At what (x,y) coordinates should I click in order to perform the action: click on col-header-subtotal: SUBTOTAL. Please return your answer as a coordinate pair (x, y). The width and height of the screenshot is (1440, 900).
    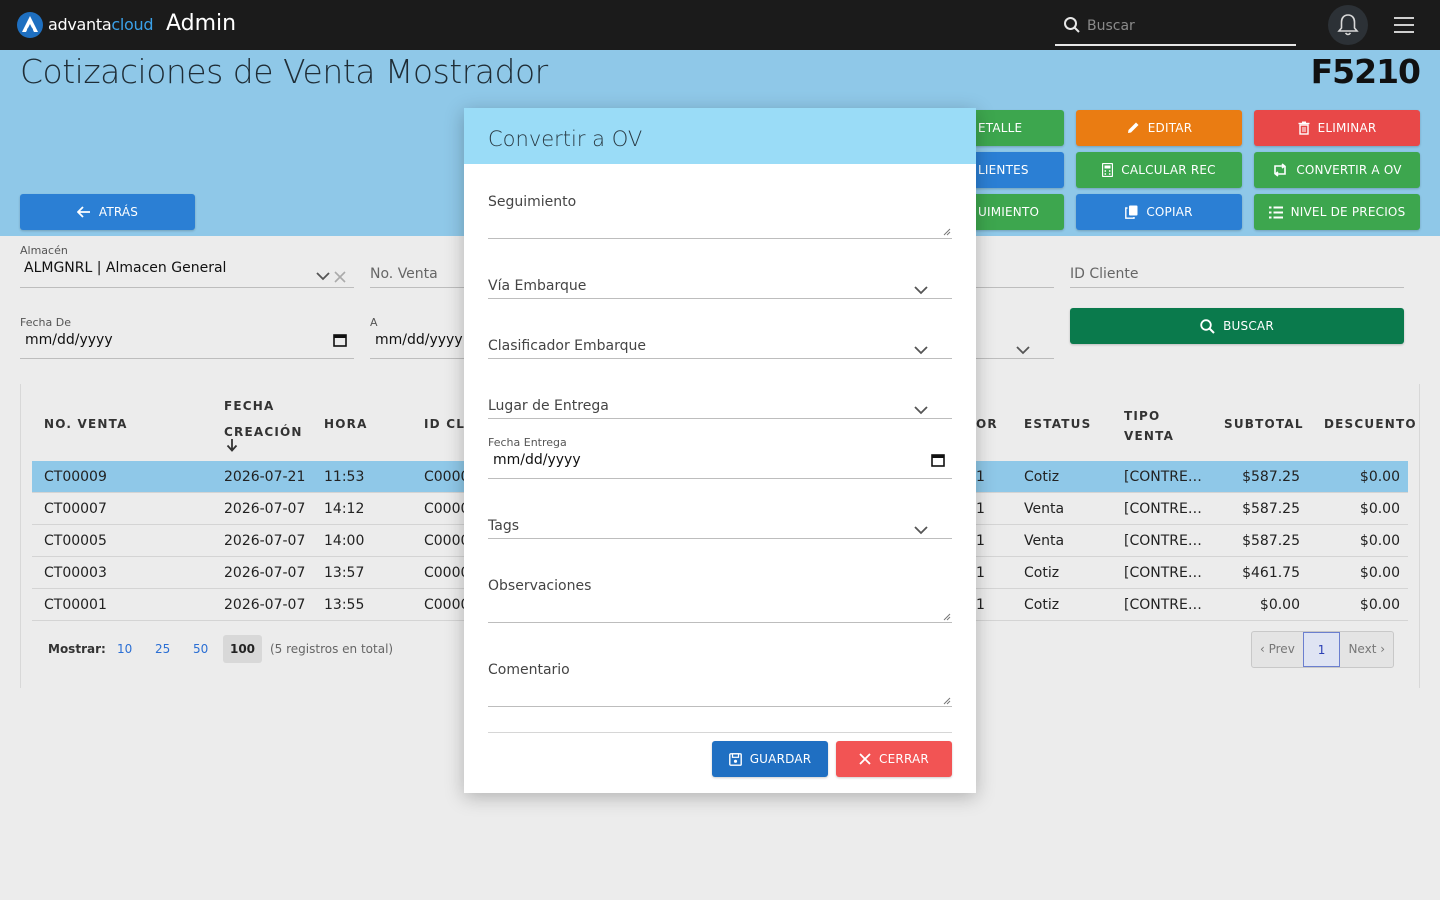
    Looking at the image, I should click on (1264, 424).